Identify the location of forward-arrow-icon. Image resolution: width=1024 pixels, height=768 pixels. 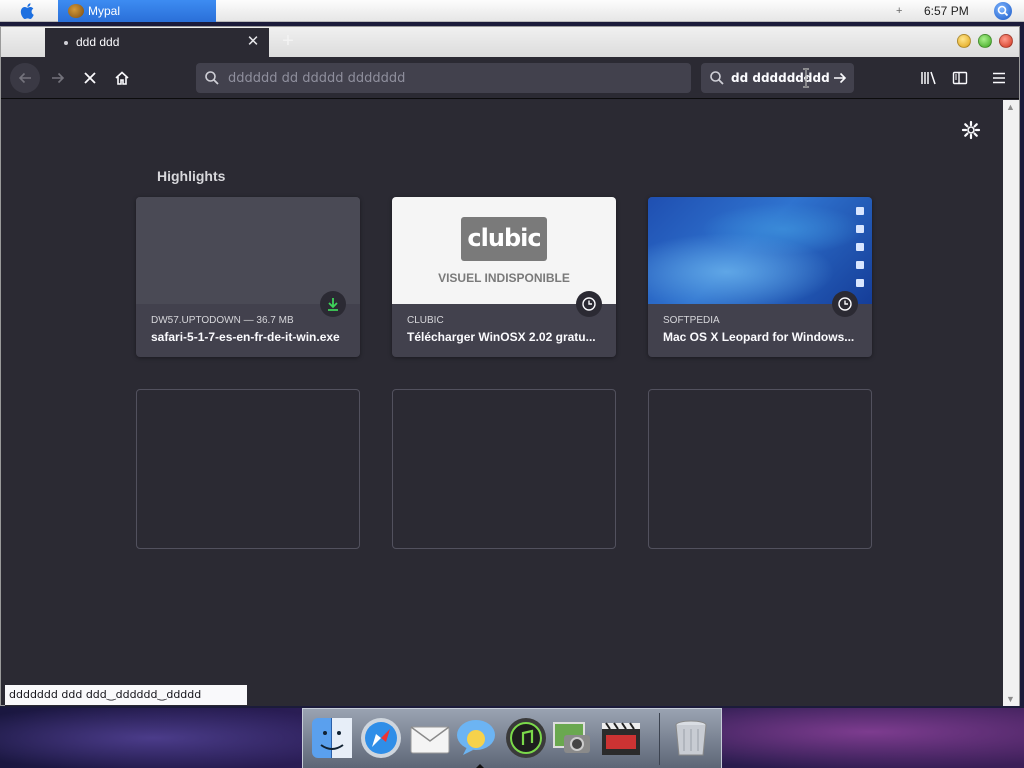
(58, 78).